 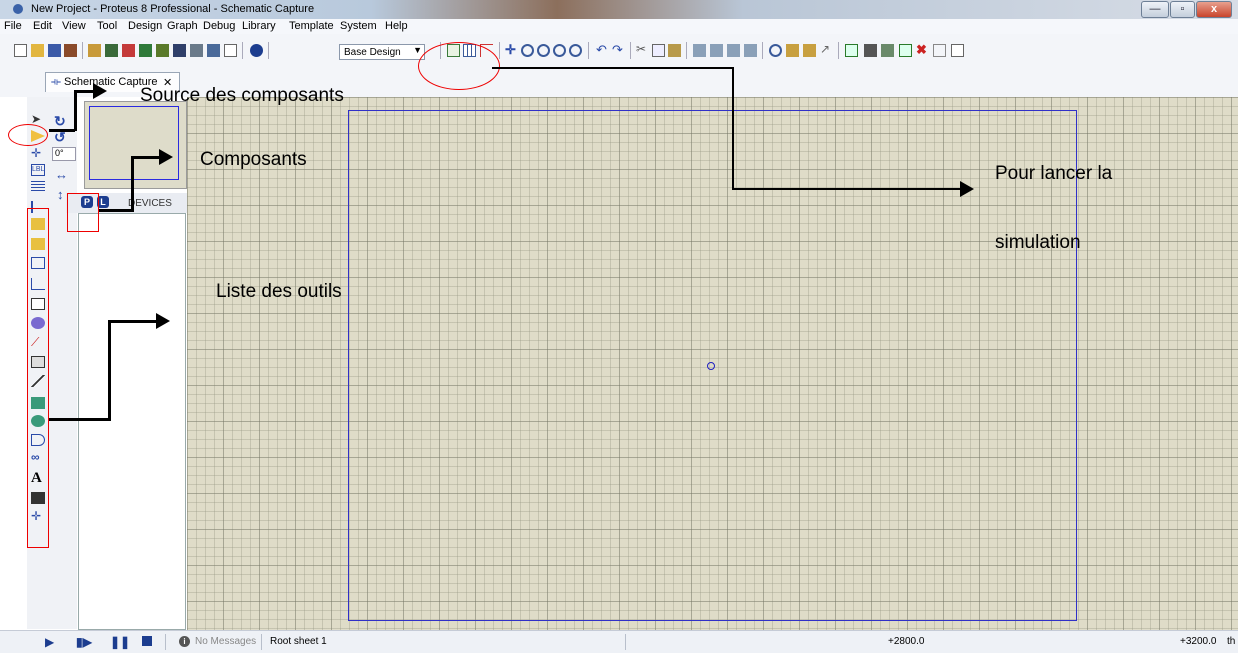 What do you see at coordinates (54, 50) in the screenshot?
I see `save-icon` at bounding box center [54, 50].